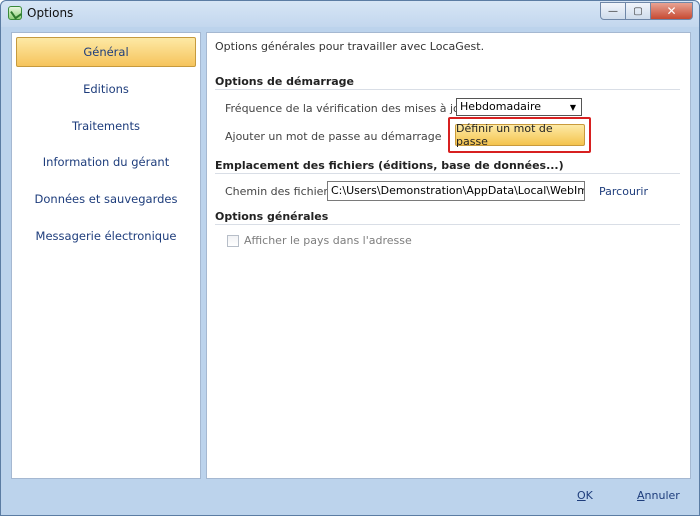  What do you see at coordinates (671, 11) in the screenshot?
I see `close-button: ✕` at bounding box center [671, 11].